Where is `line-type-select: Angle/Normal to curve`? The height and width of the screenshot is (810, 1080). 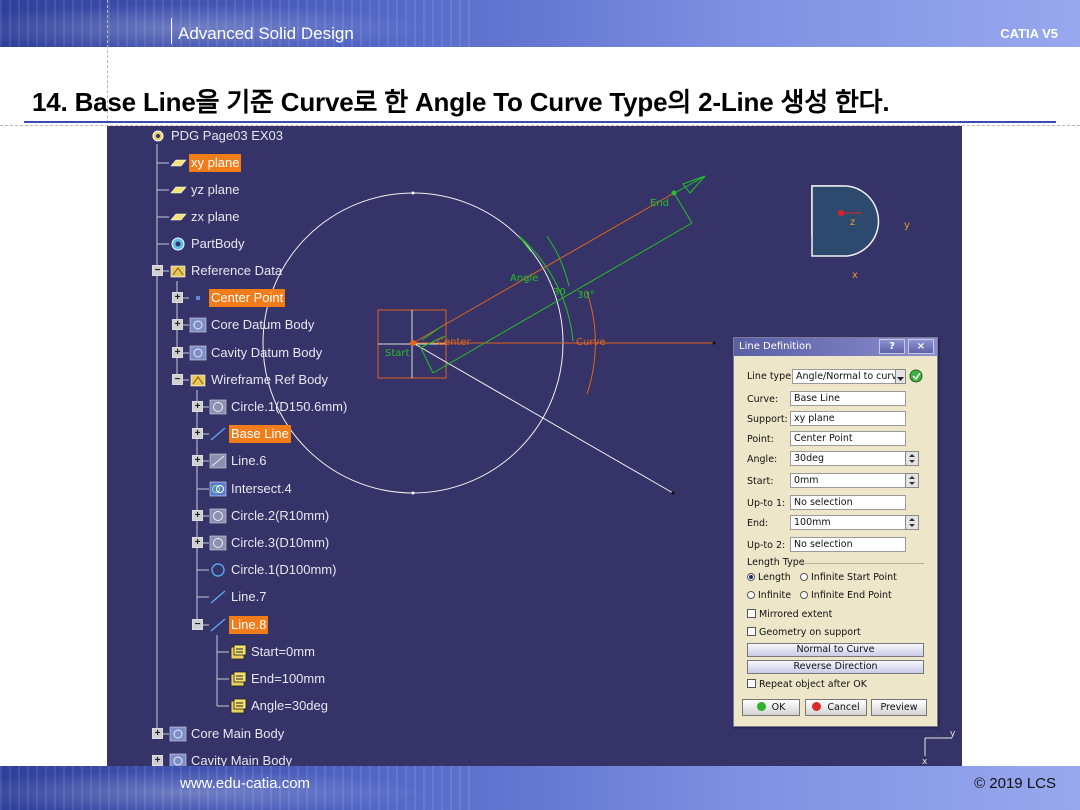 line-type-select: Angle/Normal to curve is located at coordinates (844, 376).